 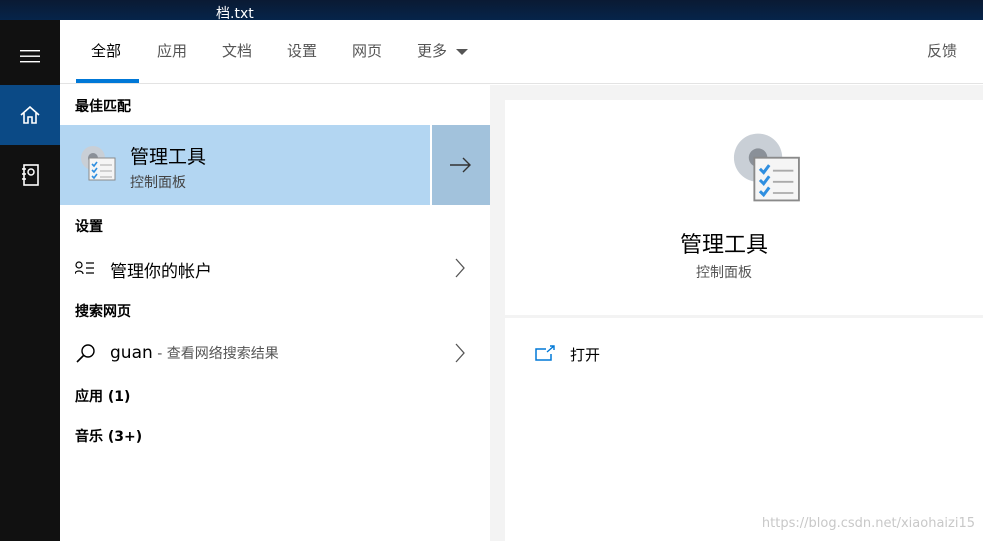 I want to click on tab-more-label: 更多, so click(x=432, y=51).